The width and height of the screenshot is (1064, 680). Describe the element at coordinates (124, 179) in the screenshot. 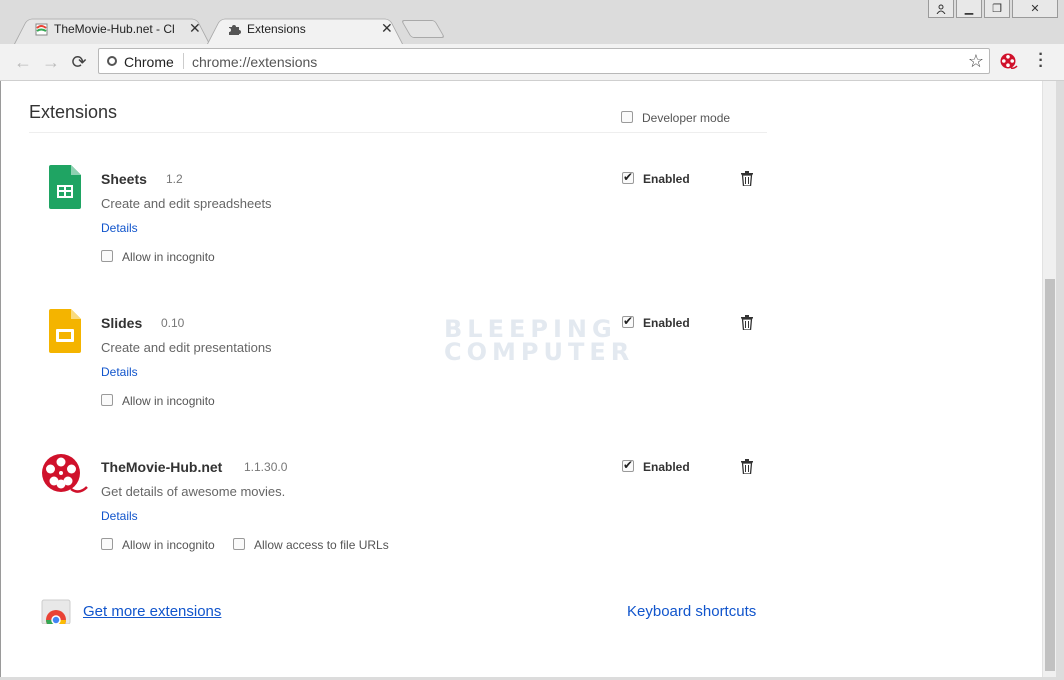

I see `extension-name: Sheets` at that location.